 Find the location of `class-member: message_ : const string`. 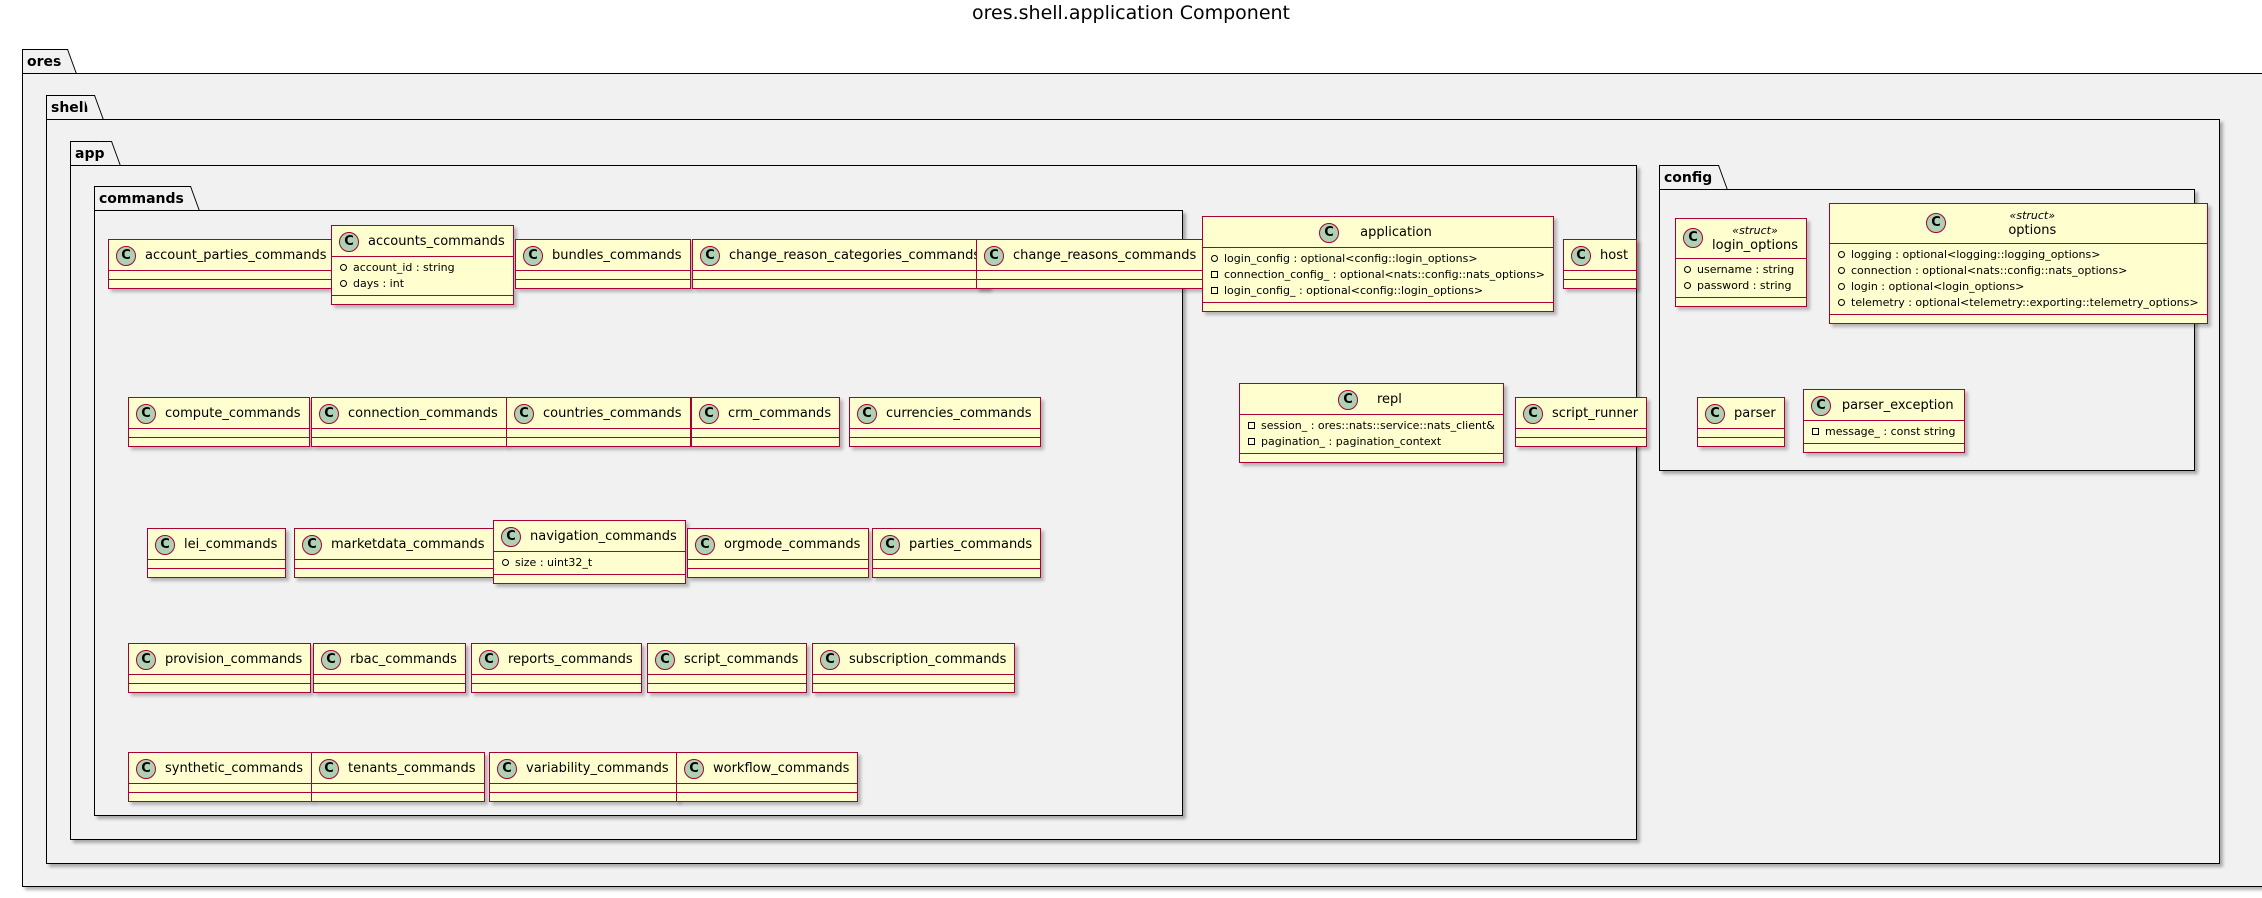

class-member: message_ : const string is located at coordinates (1884, 432).